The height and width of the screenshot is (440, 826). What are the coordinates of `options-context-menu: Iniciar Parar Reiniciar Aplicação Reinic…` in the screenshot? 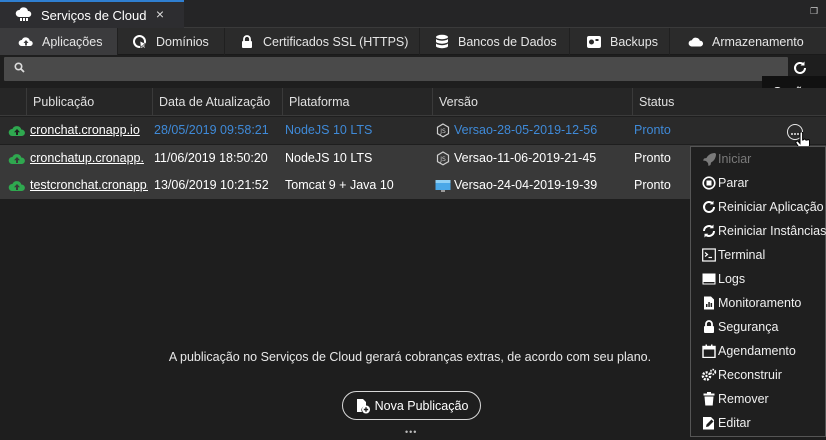 It's located at (758, 291).